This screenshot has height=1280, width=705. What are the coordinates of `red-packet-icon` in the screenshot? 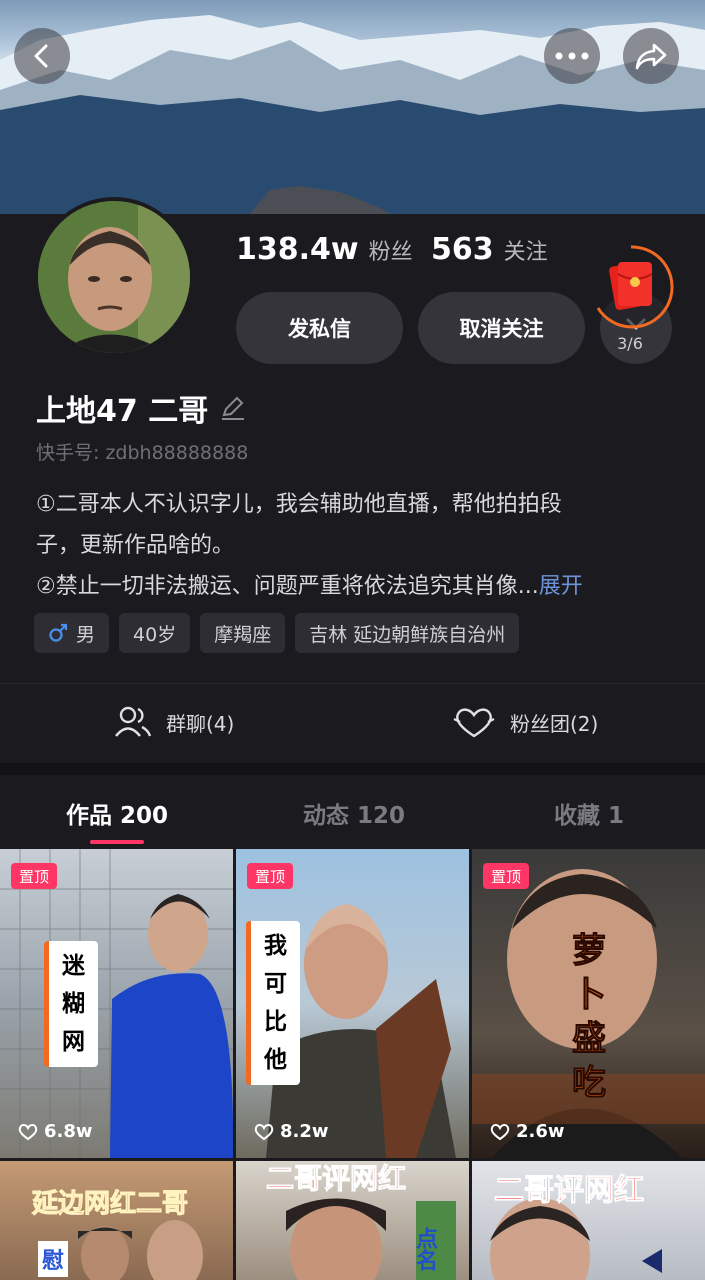 It's located at (632, 287).